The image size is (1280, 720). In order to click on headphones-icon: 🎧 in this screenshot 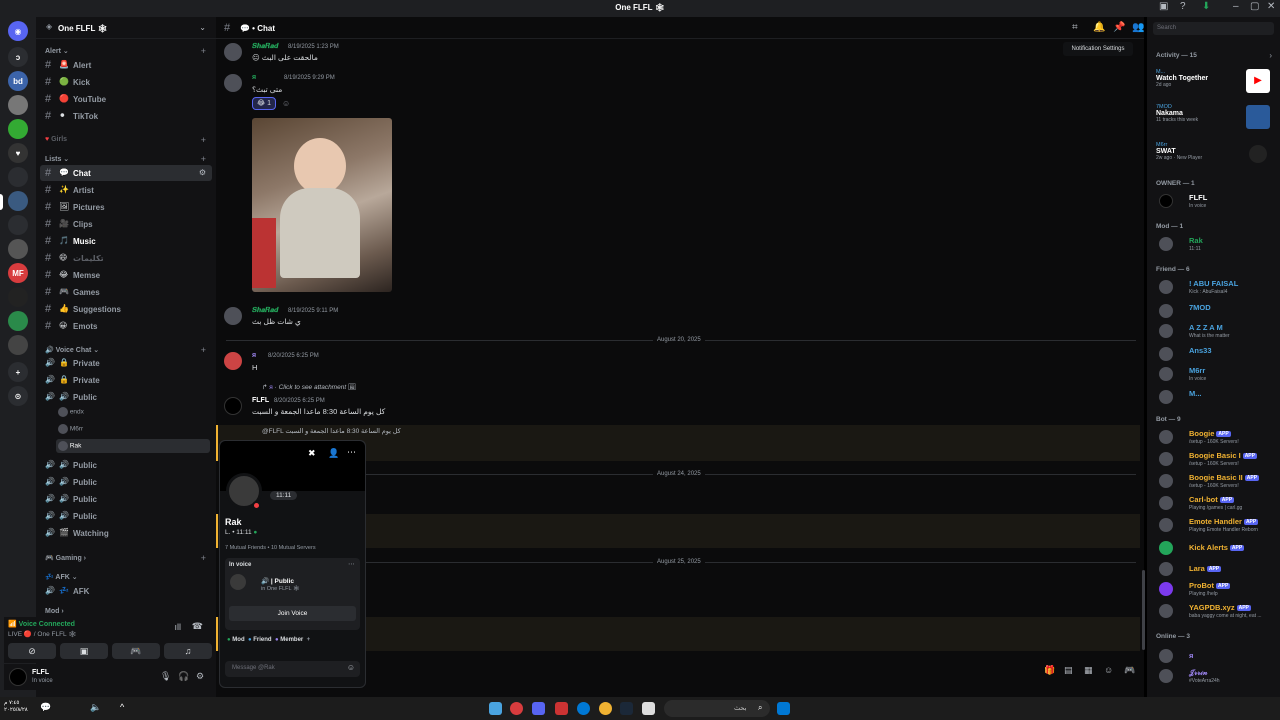, I will do `click(183, 676)`.